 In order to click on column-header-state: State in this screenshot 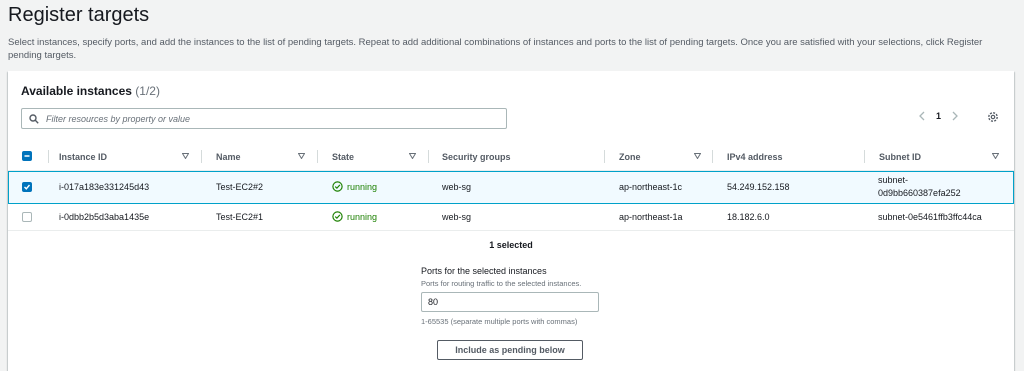, I will do `click(343, 156)`.